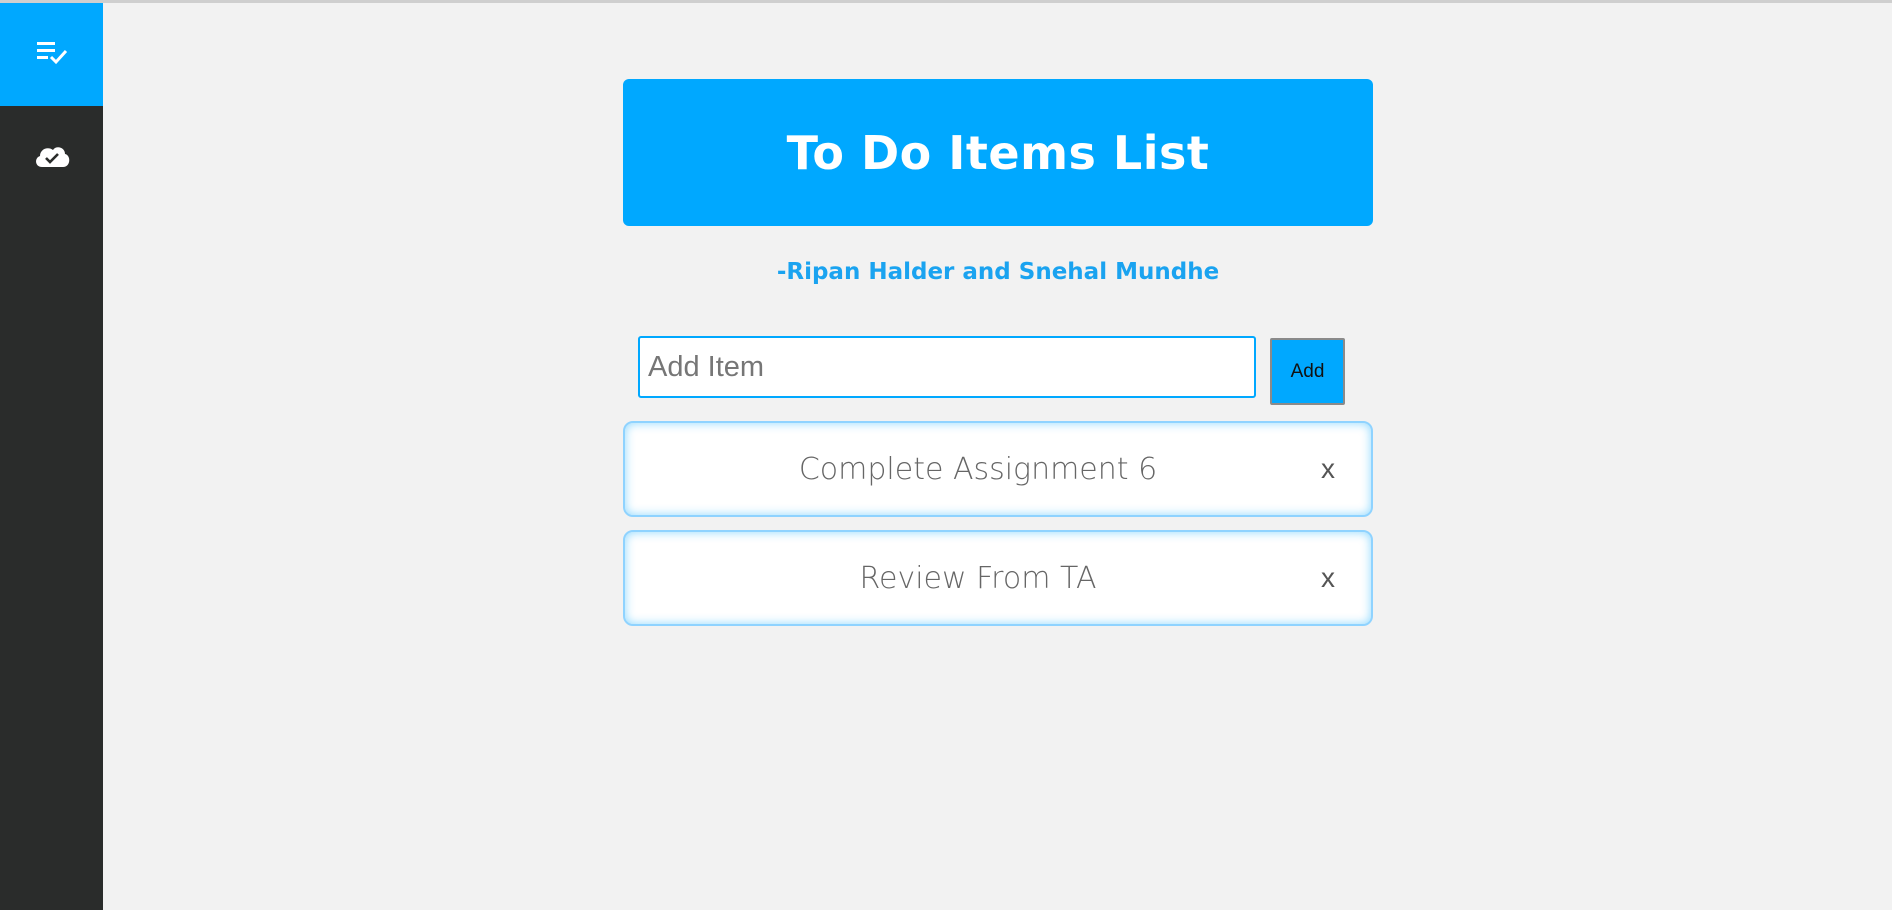 Image resolution: width=1892 pixels, height=910 pixels. I want to click on sidebar-item-todo-list, so click(51, 54).